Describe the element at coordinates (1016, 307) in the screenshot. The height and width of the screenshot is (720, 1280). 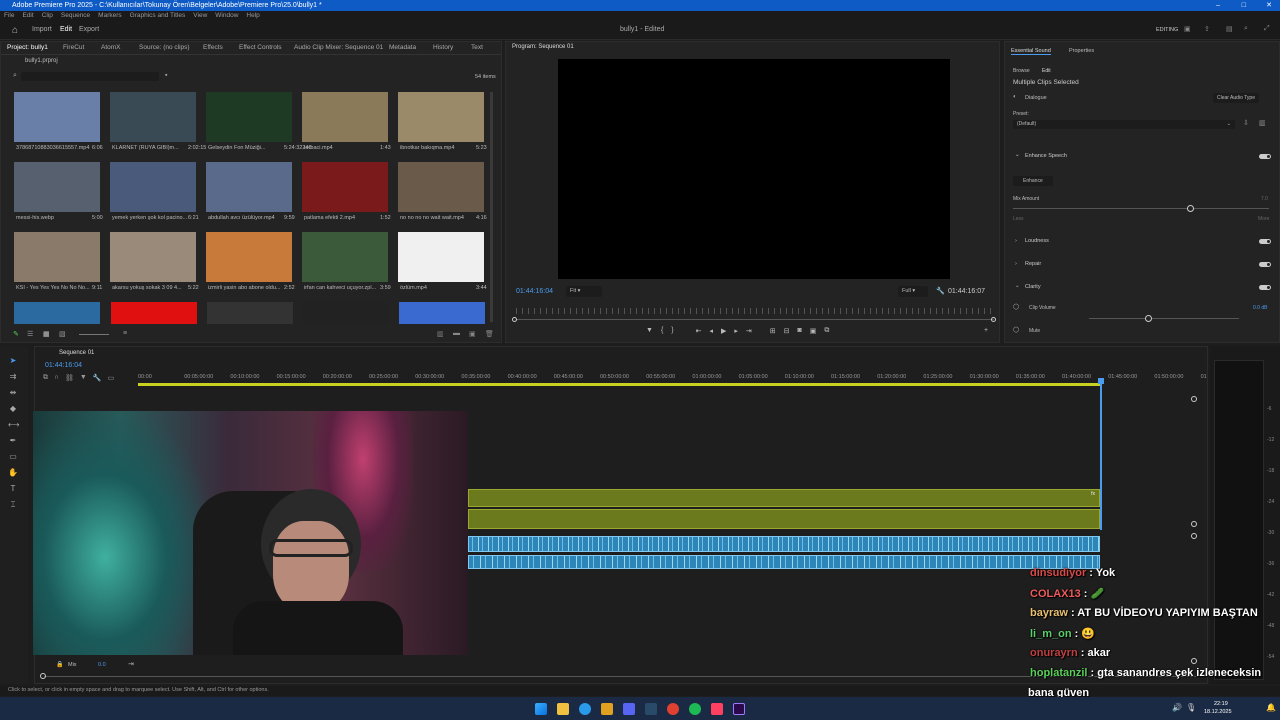
I see `clip-volume-toggle-icon: ◯` at that location.